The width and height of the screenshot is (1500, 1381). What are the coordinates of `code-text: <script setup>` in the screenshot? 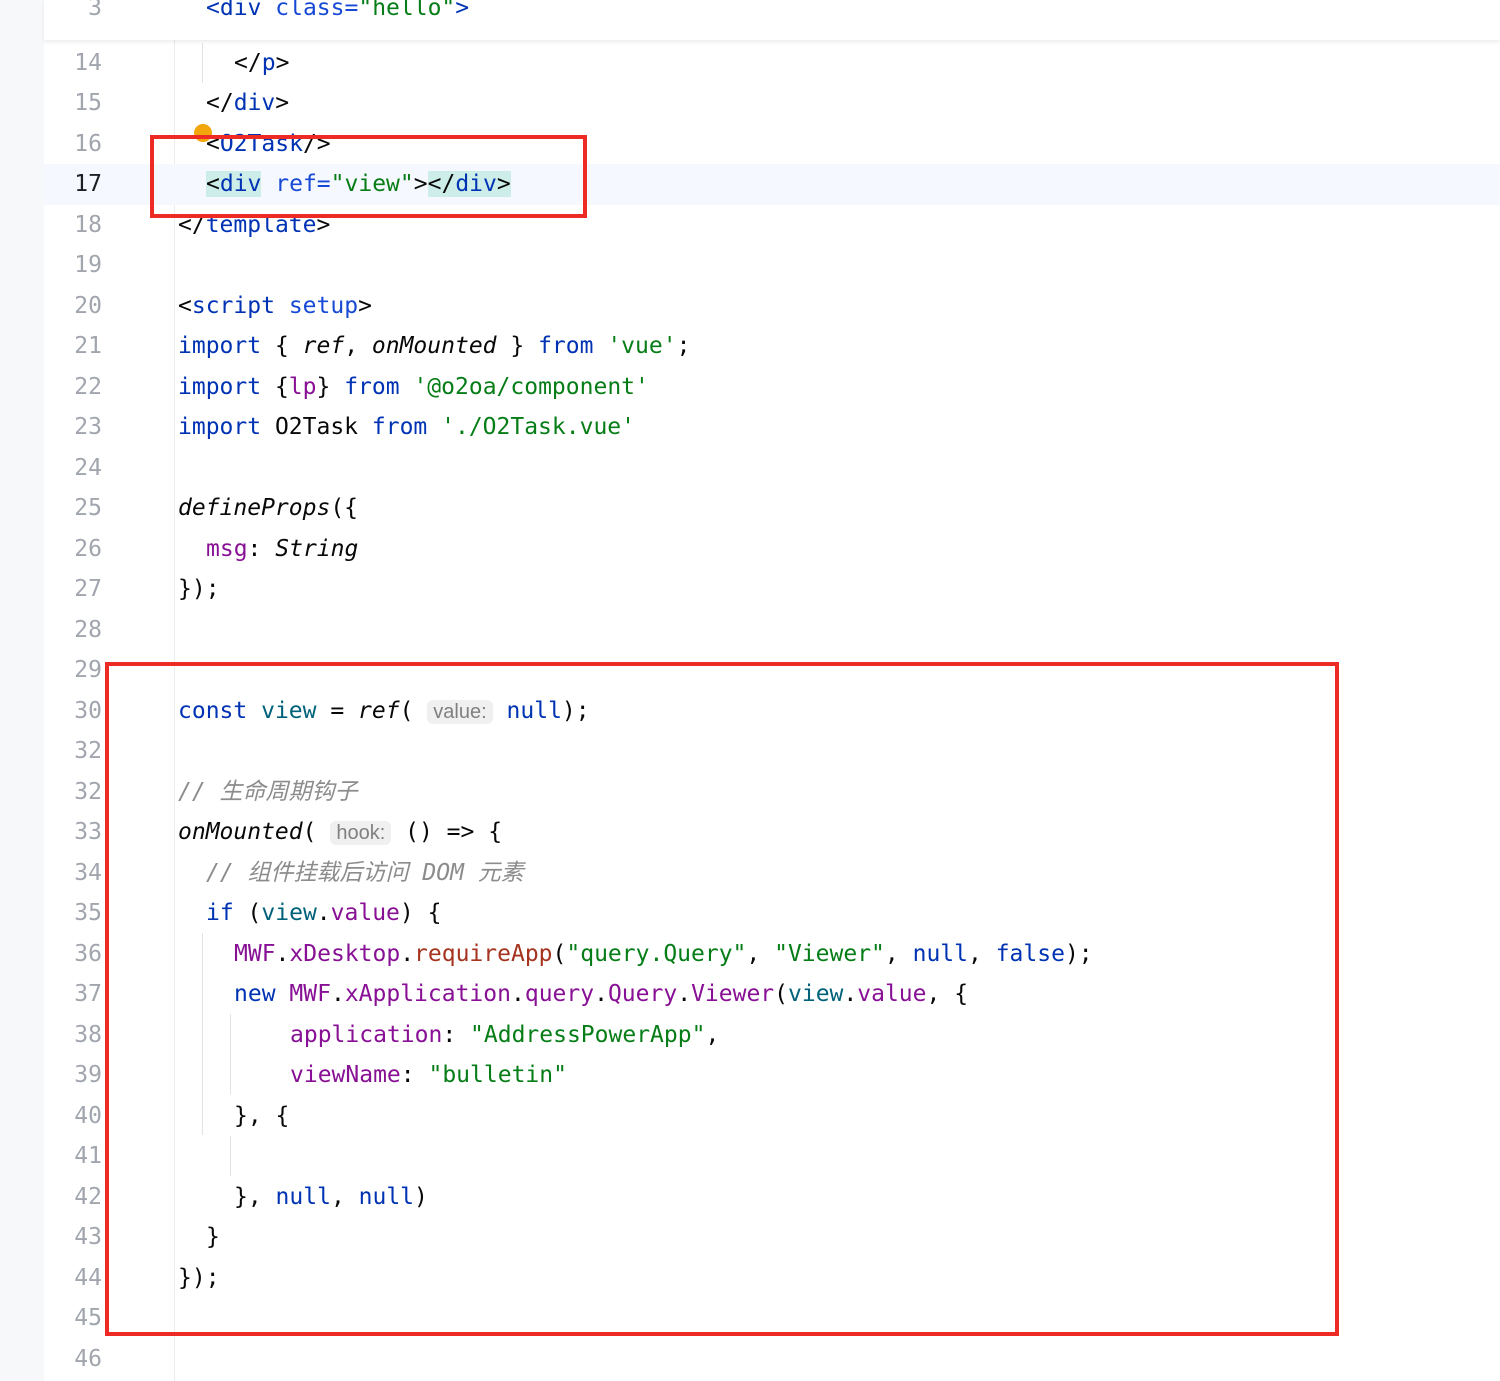 It's located at (275, 306).